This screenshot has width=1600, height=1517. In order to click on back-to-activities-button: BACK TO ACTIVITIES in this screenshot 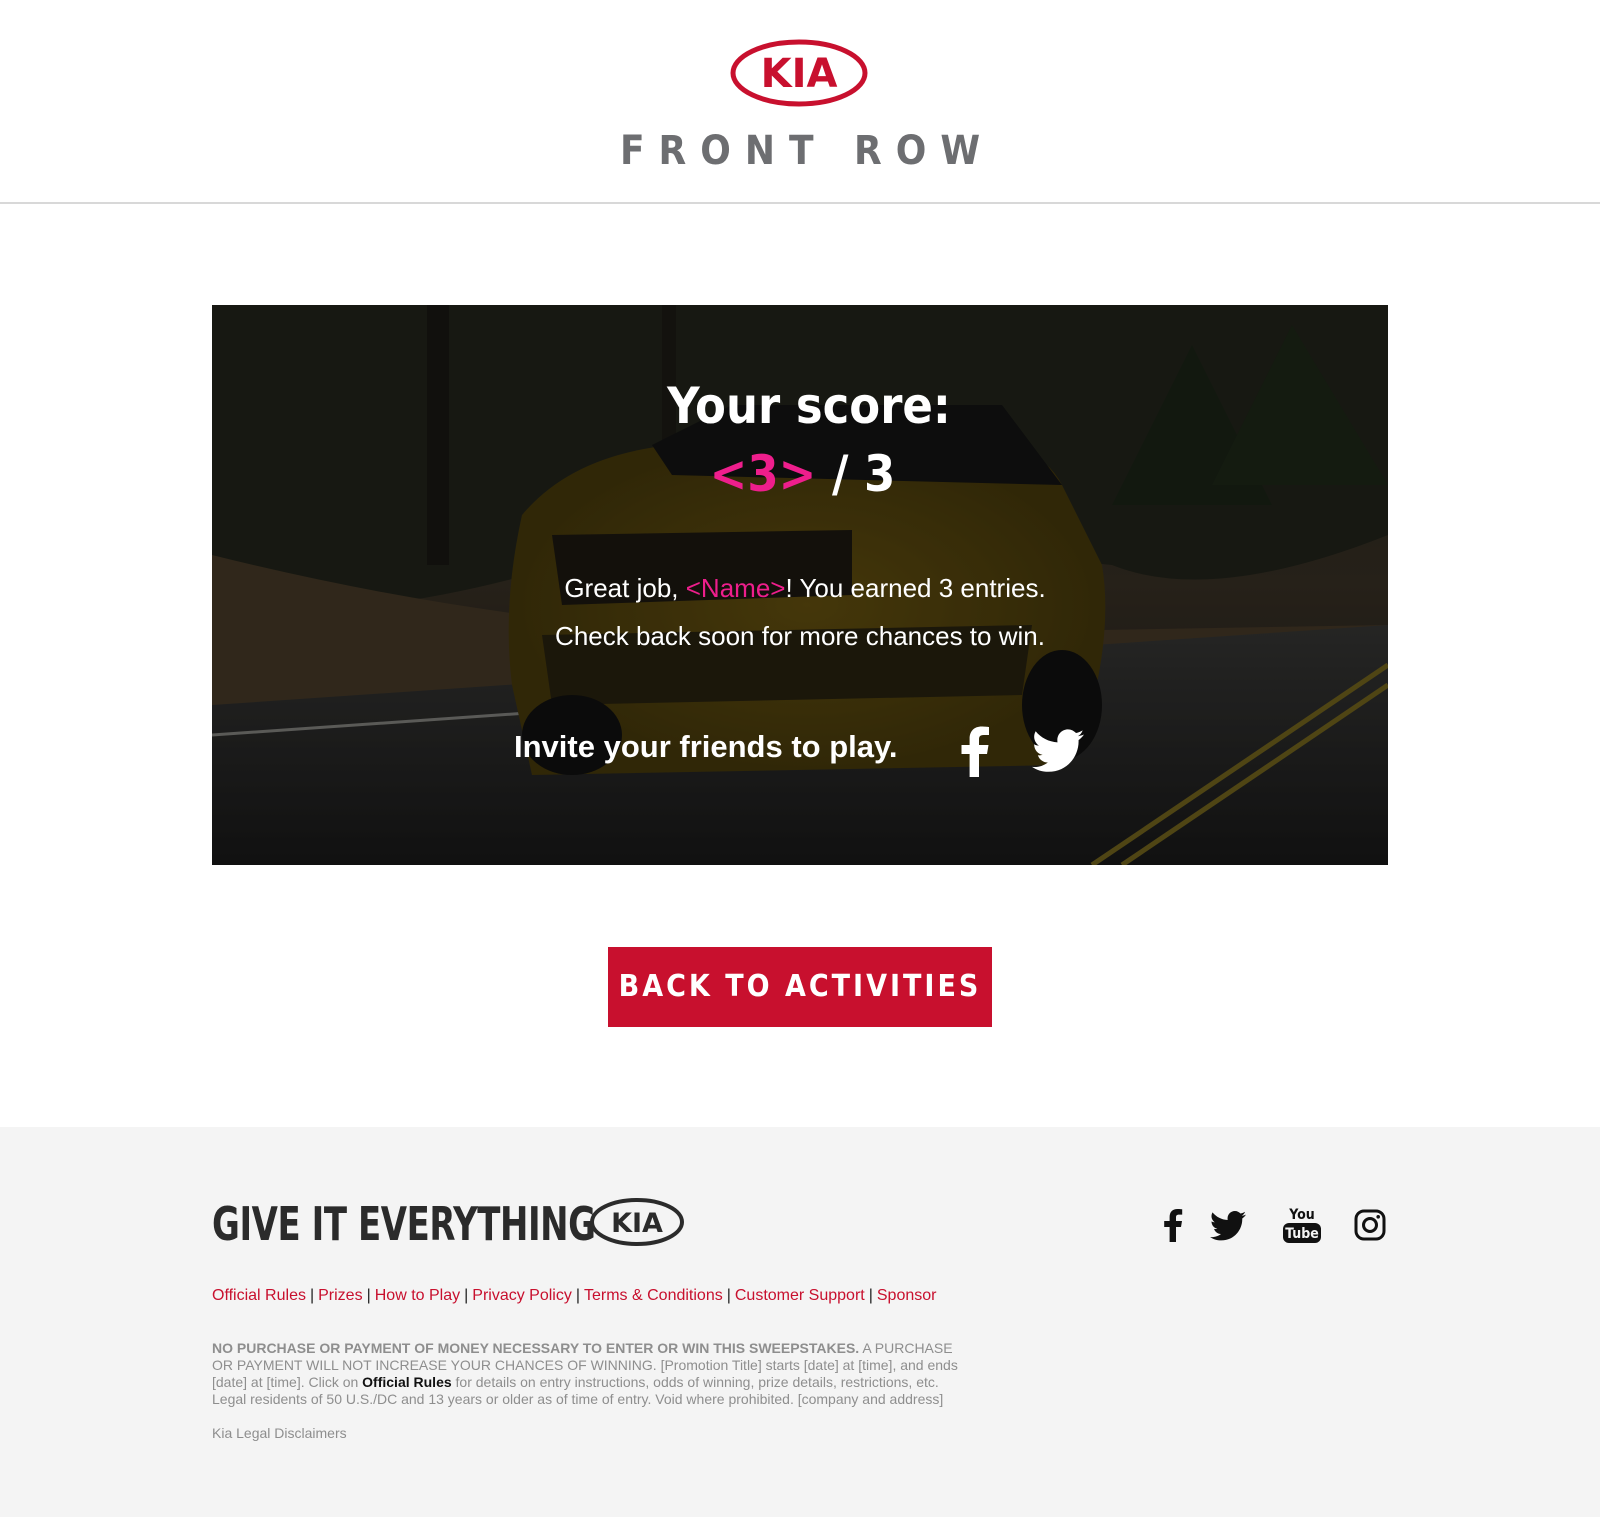, I will do `click(800, 987)`.